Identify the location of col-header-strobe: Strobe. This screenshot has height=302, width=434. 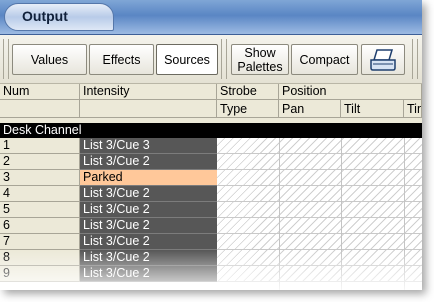
(248, 92).